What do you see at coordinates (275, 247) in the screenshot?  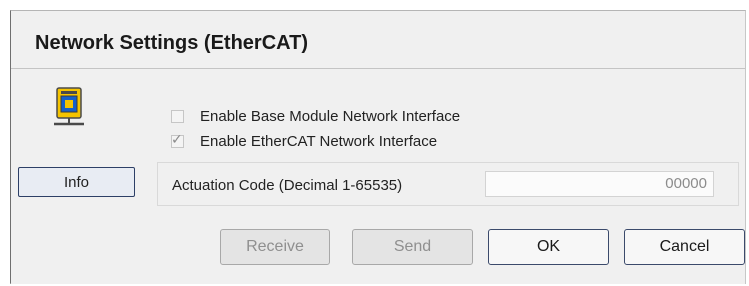 I see `receive-button: Receive` at bounding box center [275, 247].